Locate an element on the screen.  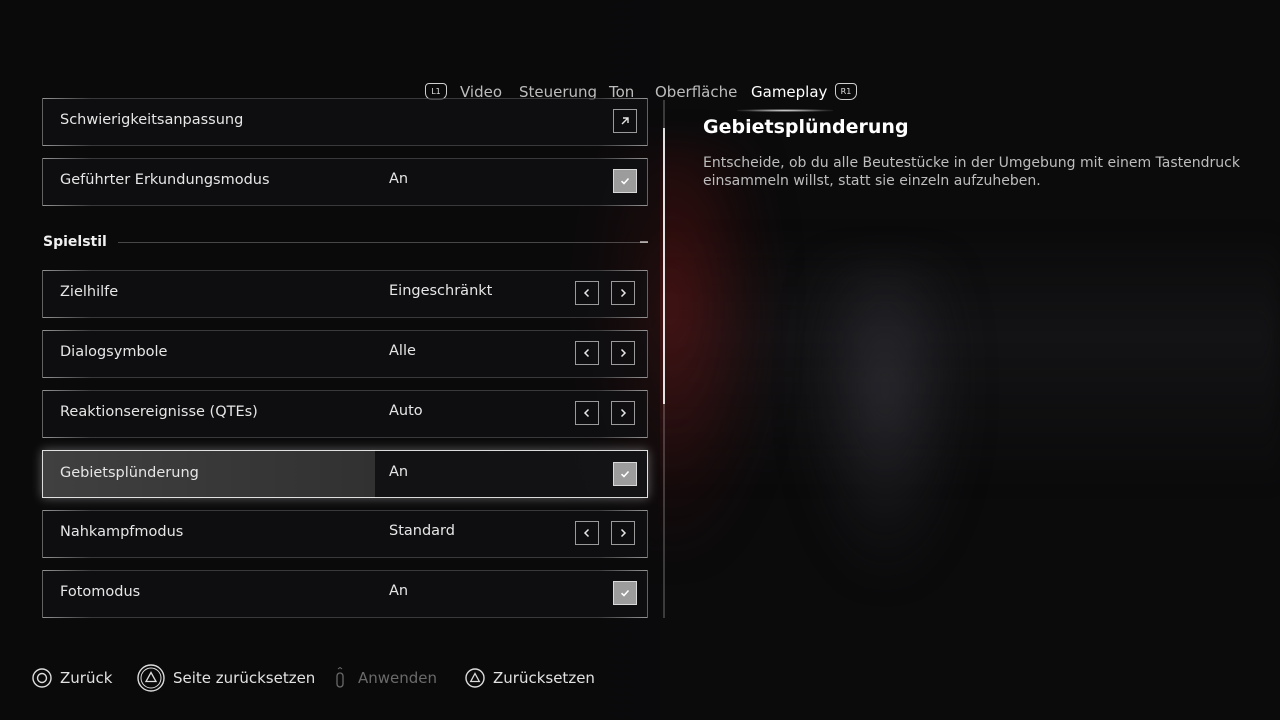
setting-value: Auto is located at coordinates (406, 411).